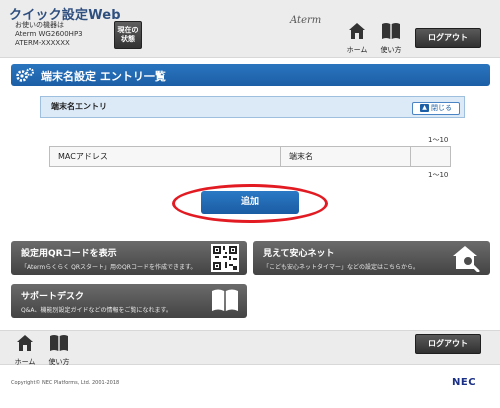 Image resolution: width=500 pixels, height=408 pixels. Describe the element at coordinates (464, 382) in the screenshot. I see `nec-logo: NEC` at that location.